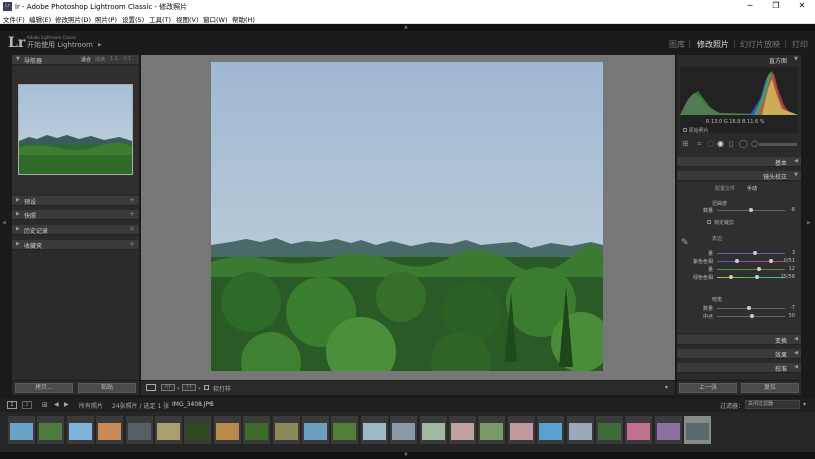 The width and height of the screenshot is (815, 459). I want to click on navigator-header: ▼ 导航器 适合 填满 1:1 3:1, so click(75, 60).